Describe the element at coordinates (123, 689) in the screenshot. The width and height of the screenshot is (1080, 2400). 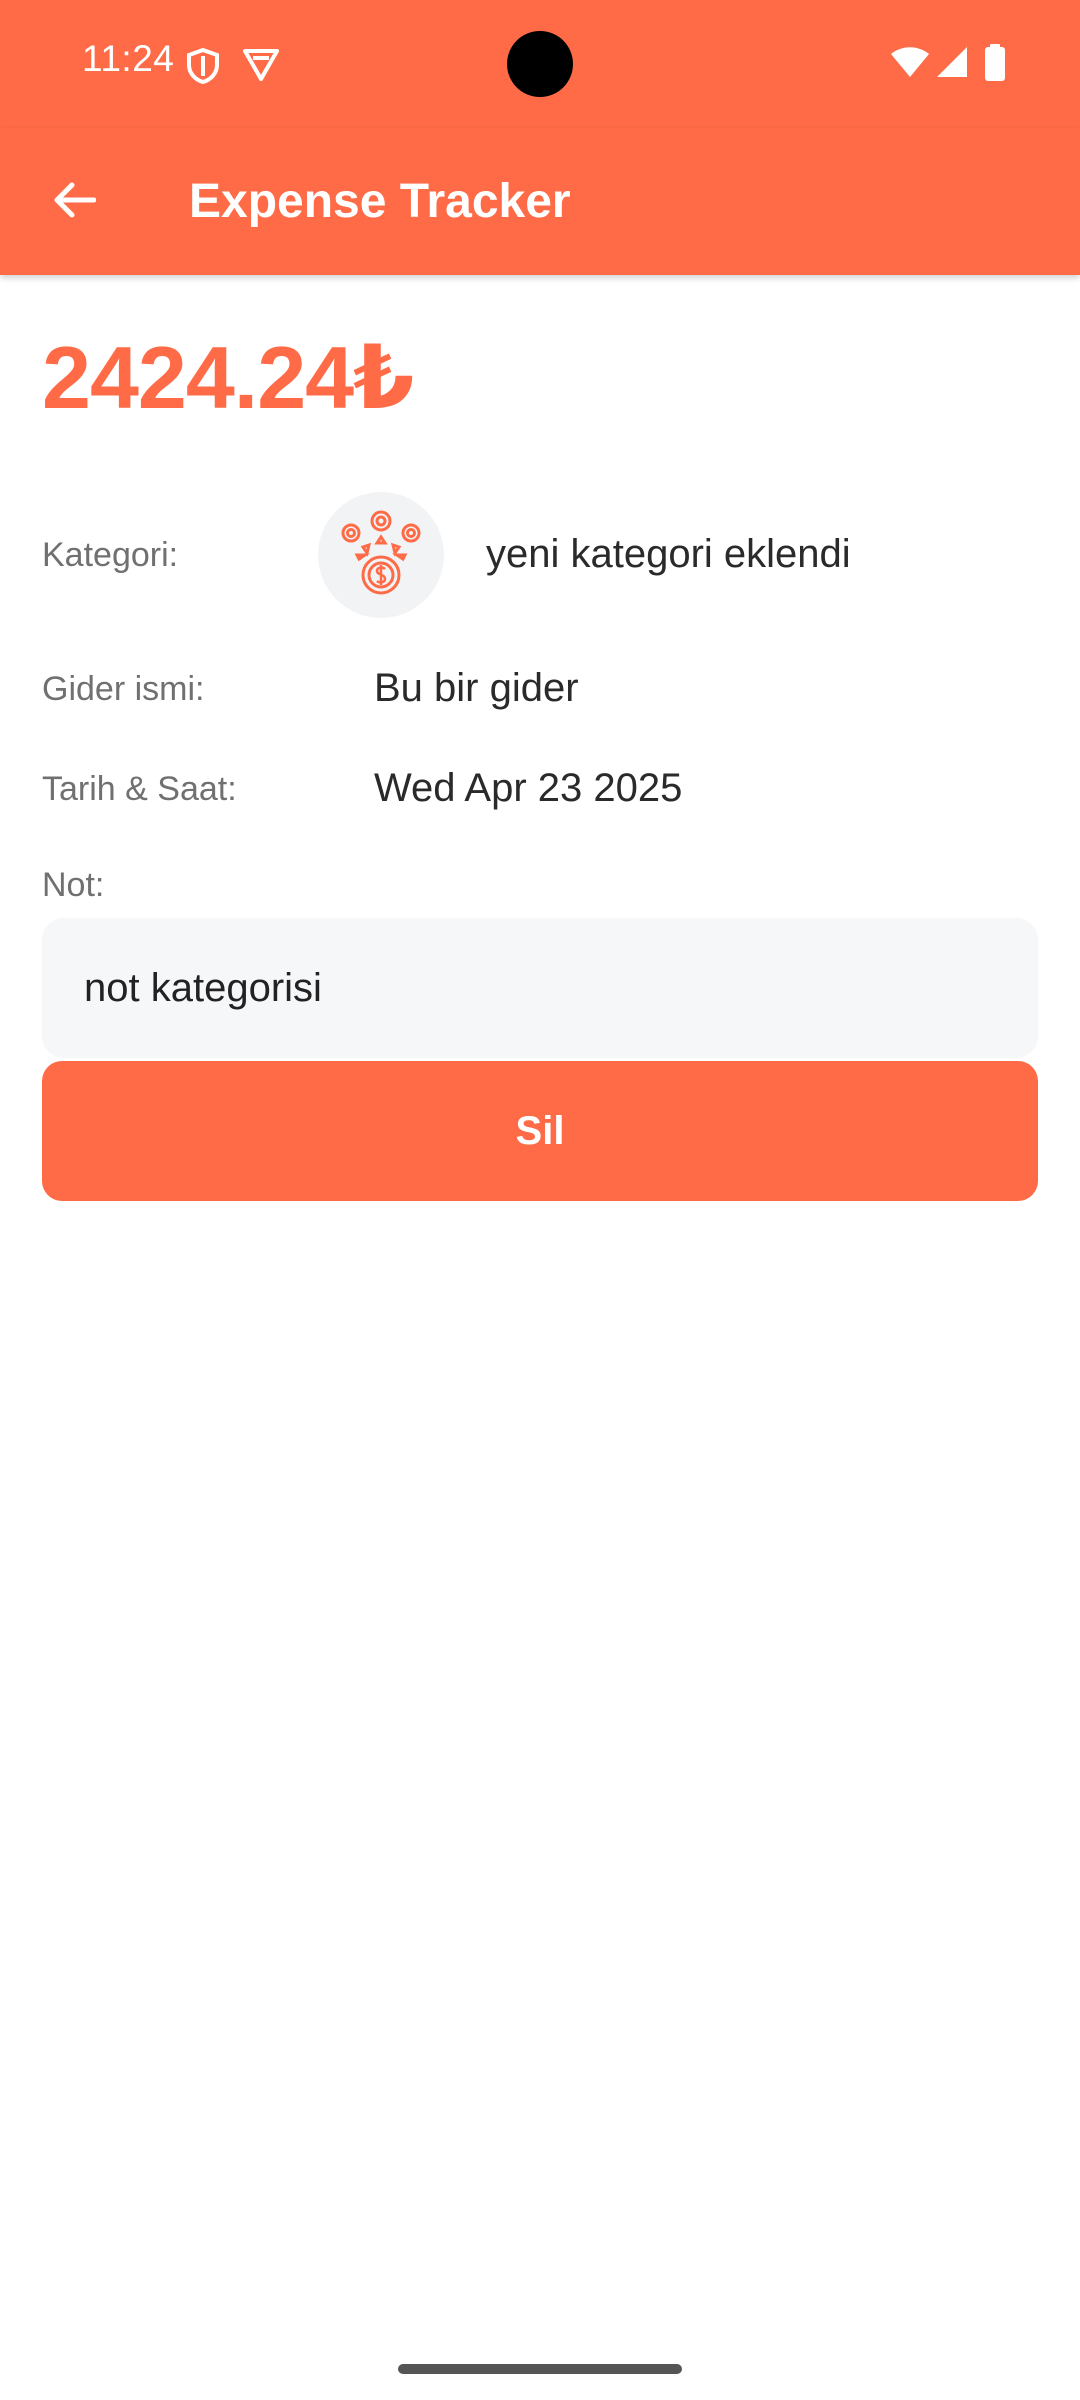
I see `expense-name-label: Gider ismi:` at that location.